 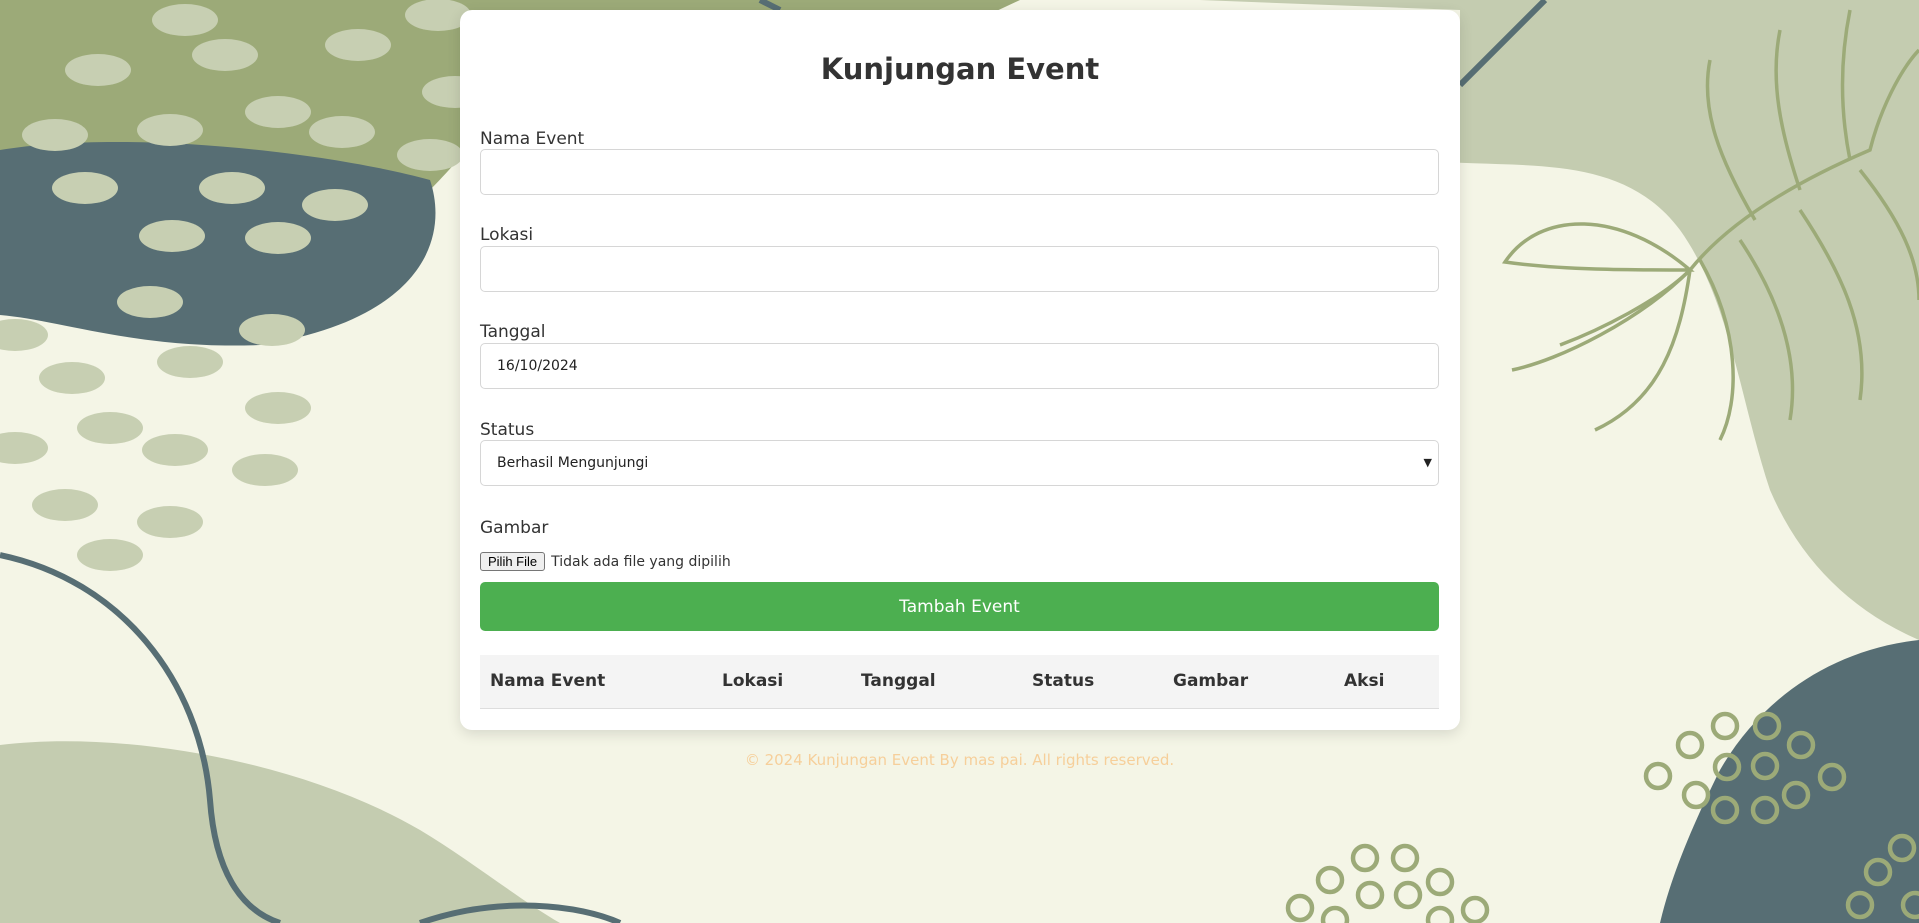 What do you see at coordinates (753, 681) in the screenshot?
I see `column-header-lokasi: Lokasi` at bounding box center [753, 681].